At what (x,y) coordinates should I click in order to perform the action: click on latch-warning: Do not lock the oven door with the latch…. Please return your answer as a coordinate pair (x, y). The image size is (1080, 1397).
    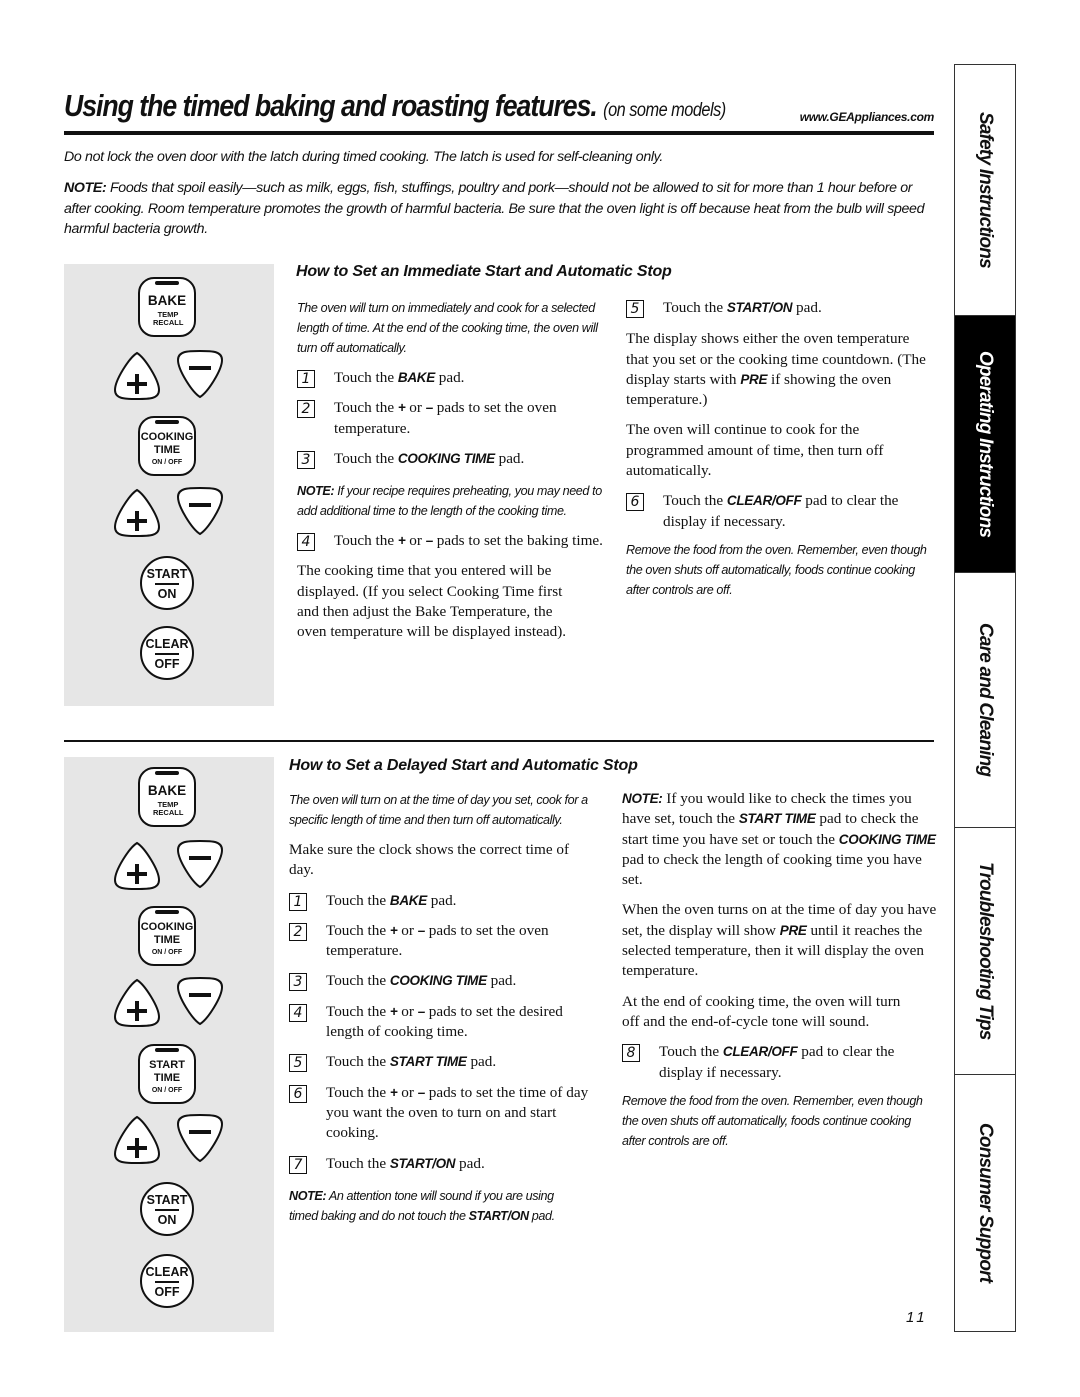
    Looking at the image, I should click on (363, 157).